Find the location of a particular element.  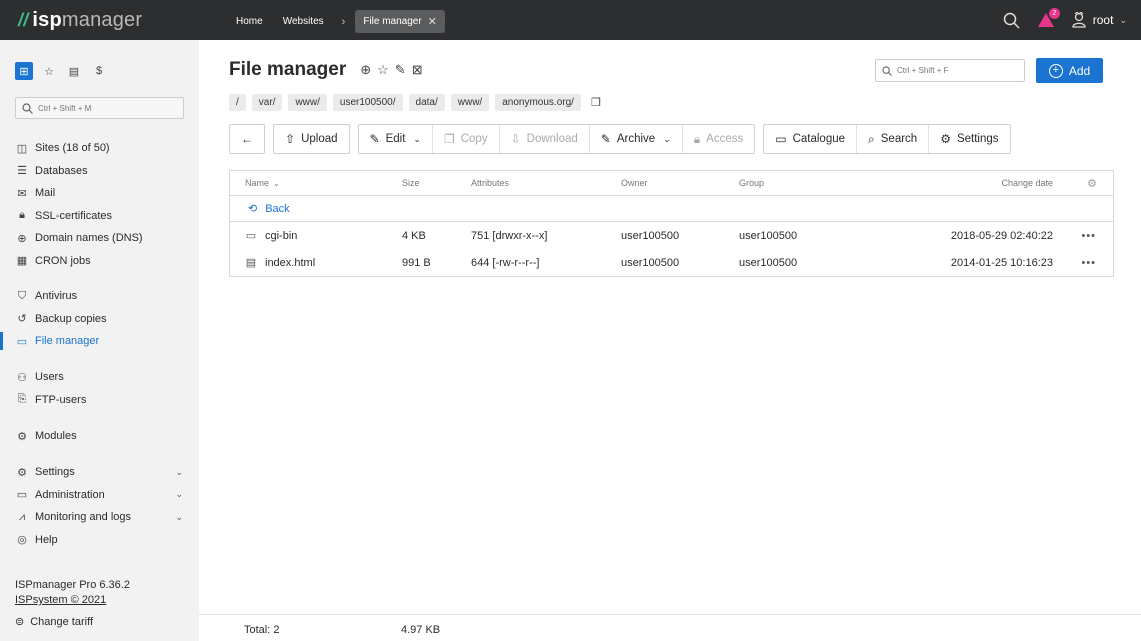

search-icon: ⌕ is located at coordinates (871, 138).